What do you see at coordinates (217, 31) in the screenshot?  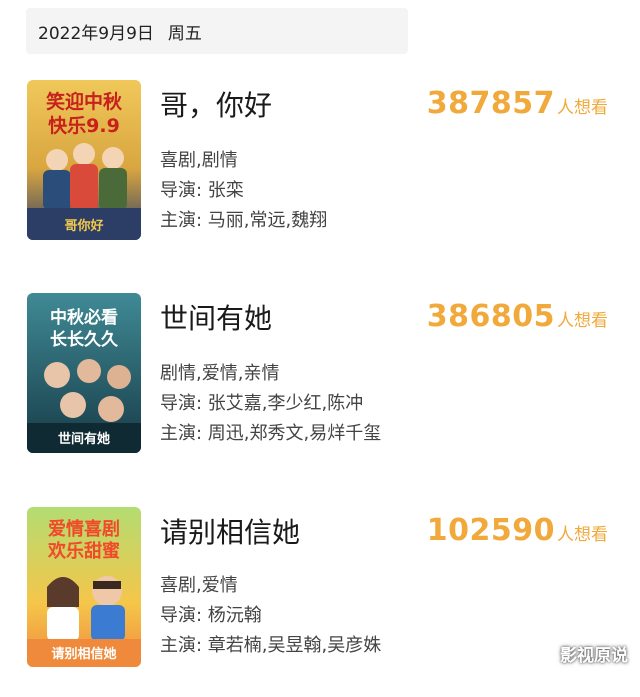 I see `date-header: 2022年9月9日 周五` at bounding box center [217, 31].